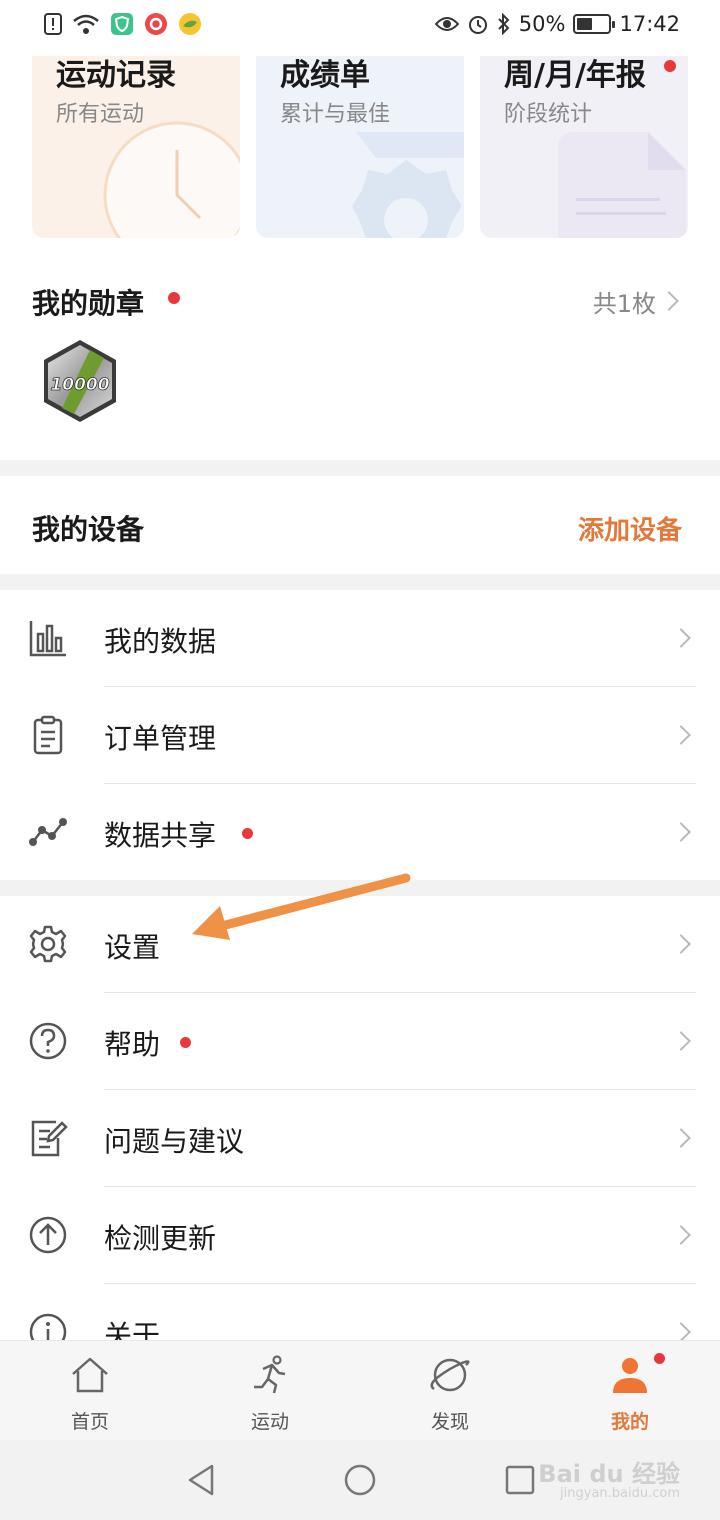 Image resolution: width=720 pixels, height=1520 pixels. What do you see at coordinates (575, 75) in the screenshot?
I see `card-title: 周/月/年报` at bounding box center [575, 75].